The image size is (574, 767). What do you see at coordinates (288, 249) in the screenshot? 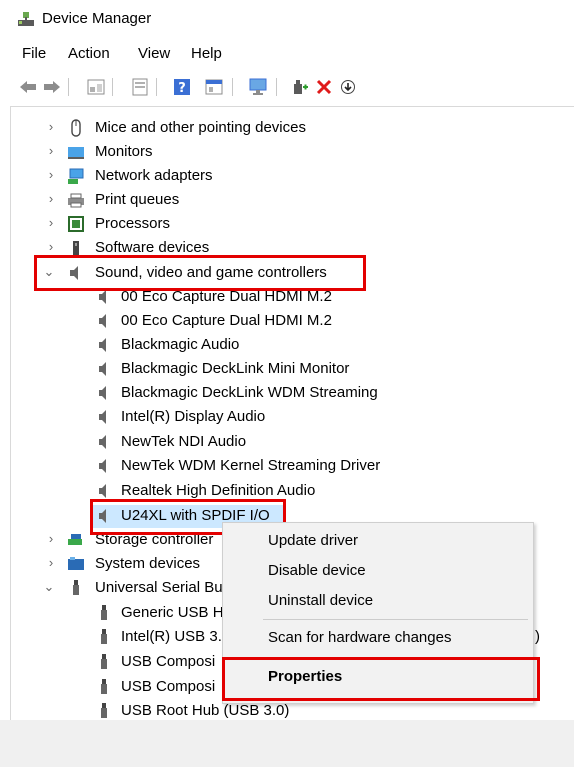
I see `tree-item-software-devices: › Software devices` at bounding box center [288, 249].